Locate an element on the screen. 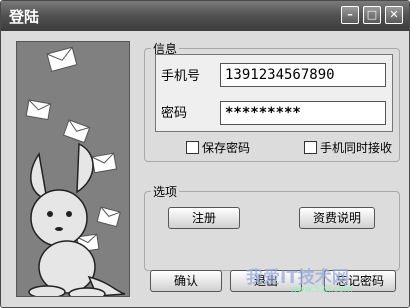 The width and height of the screenshot is (410, 308). register-button: 注册 is located at coordinates (204, 218).